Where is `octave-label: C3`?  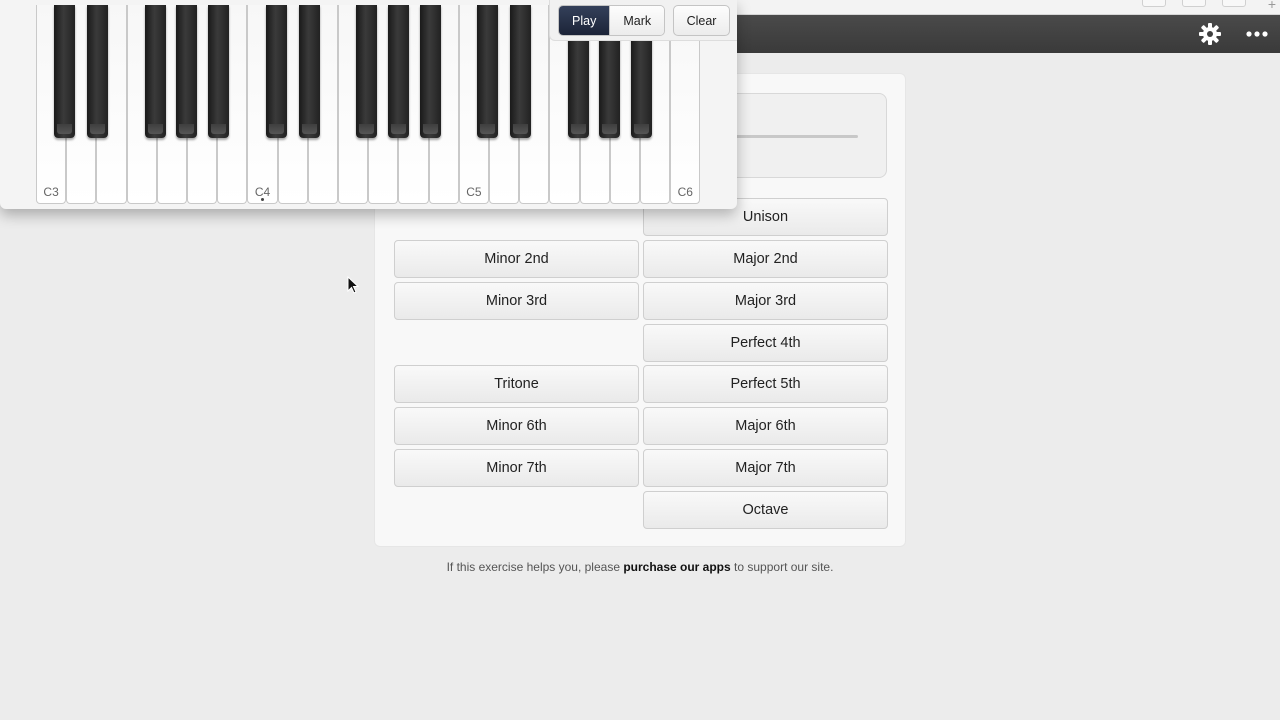
octave-label: C3 is located at coordinates (51, 192).